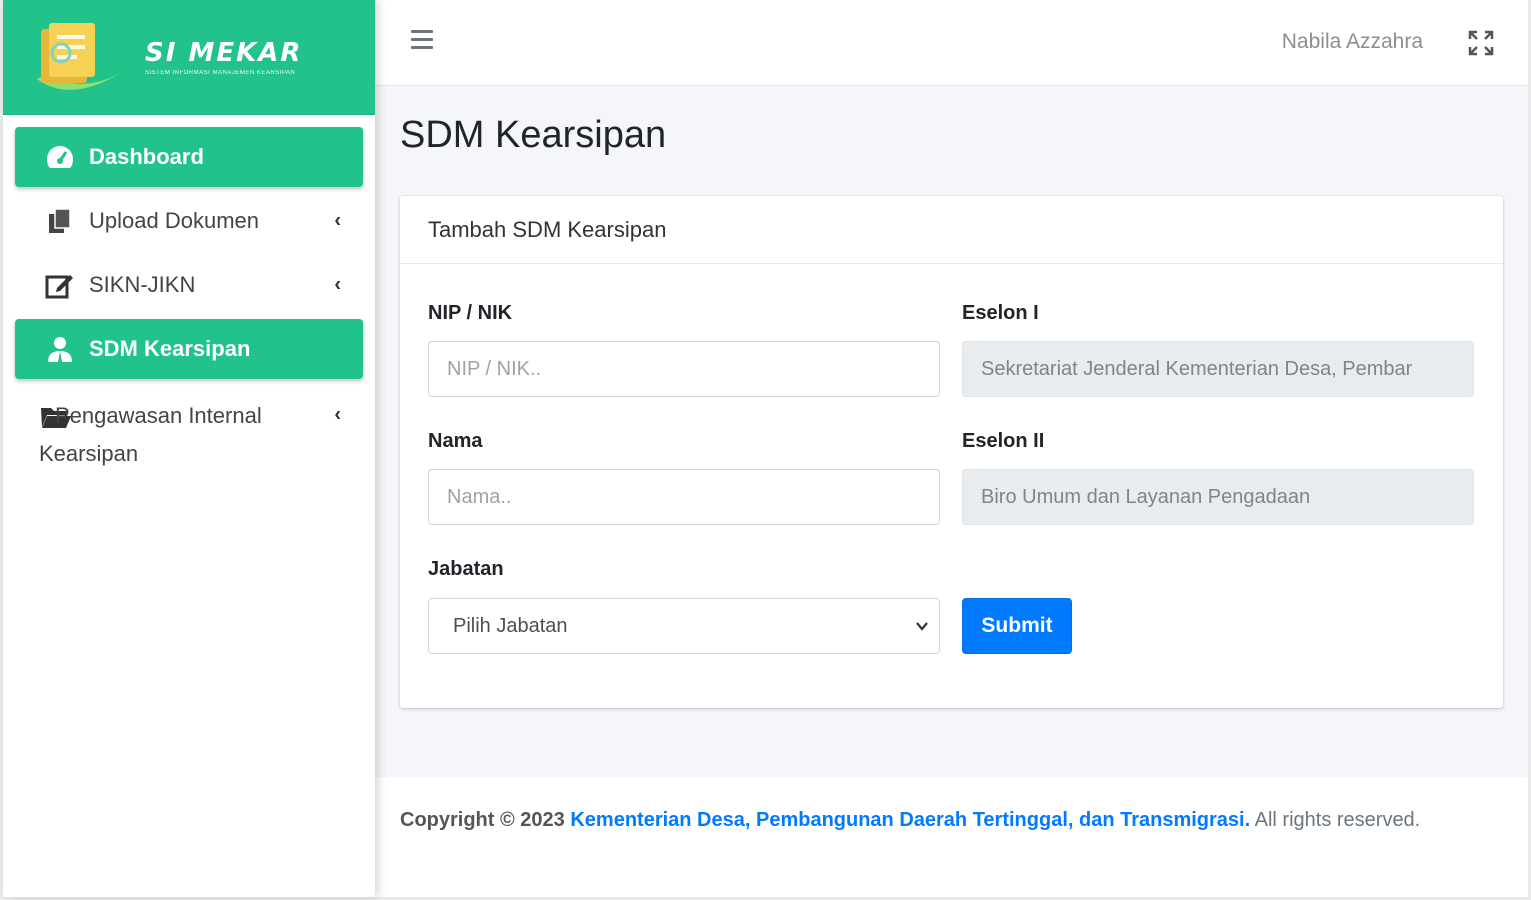 This screenshot has width=1531, height=900. I want to click on sidebar-item-label: Pengawasan Internal Kearsipan, so click(150, 434).